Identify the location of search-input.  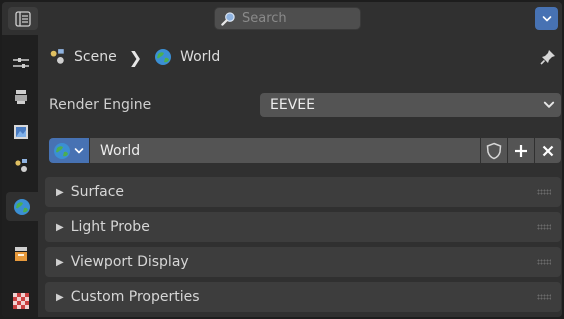
(297, 18).